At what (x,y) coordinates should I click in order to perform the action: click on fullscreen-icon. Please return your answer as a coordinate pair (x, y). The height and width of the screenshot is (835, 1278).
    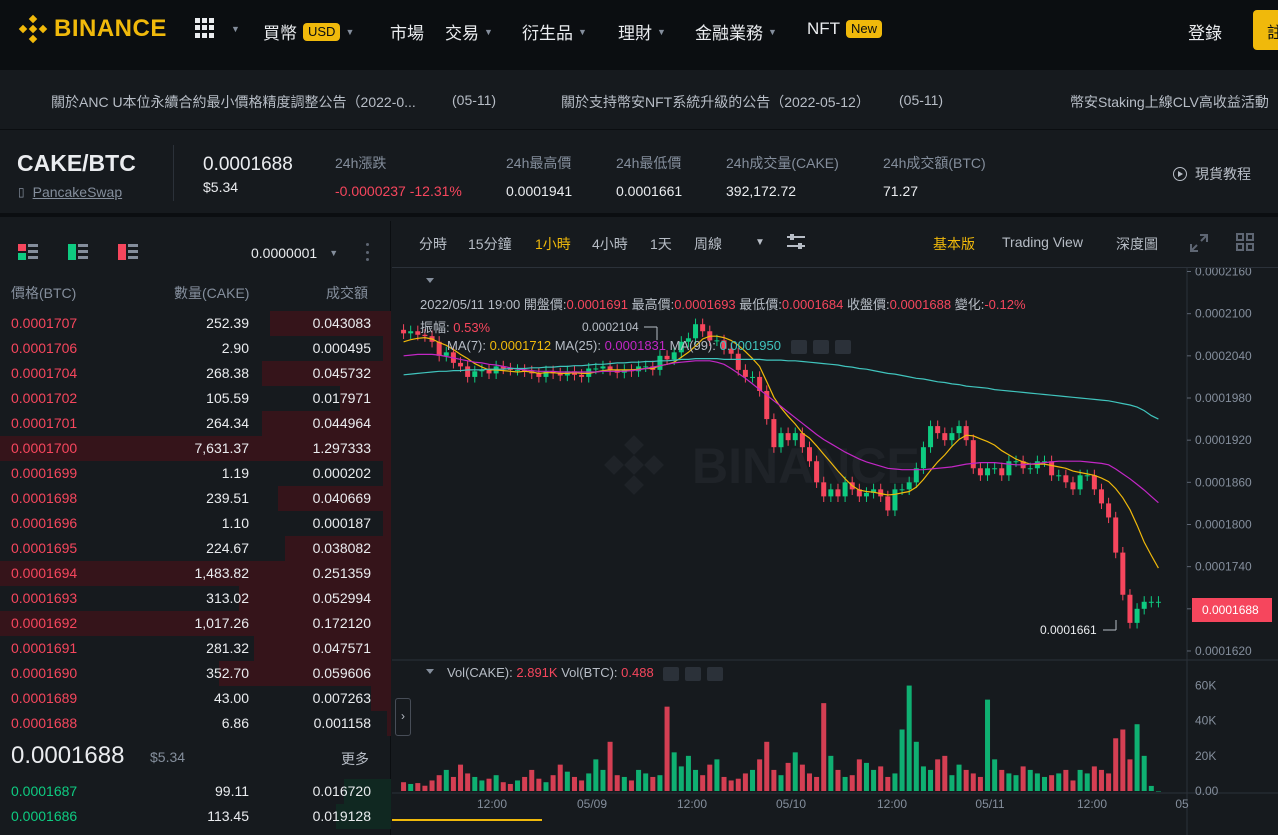
    Looking at the image, I should click on (1199, 243).